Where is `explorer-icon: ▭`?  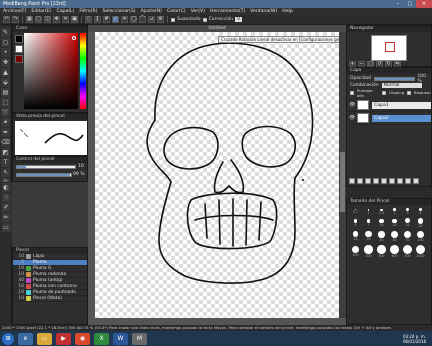
explorer-icon: ▭ is located at coordinates (44, 338).